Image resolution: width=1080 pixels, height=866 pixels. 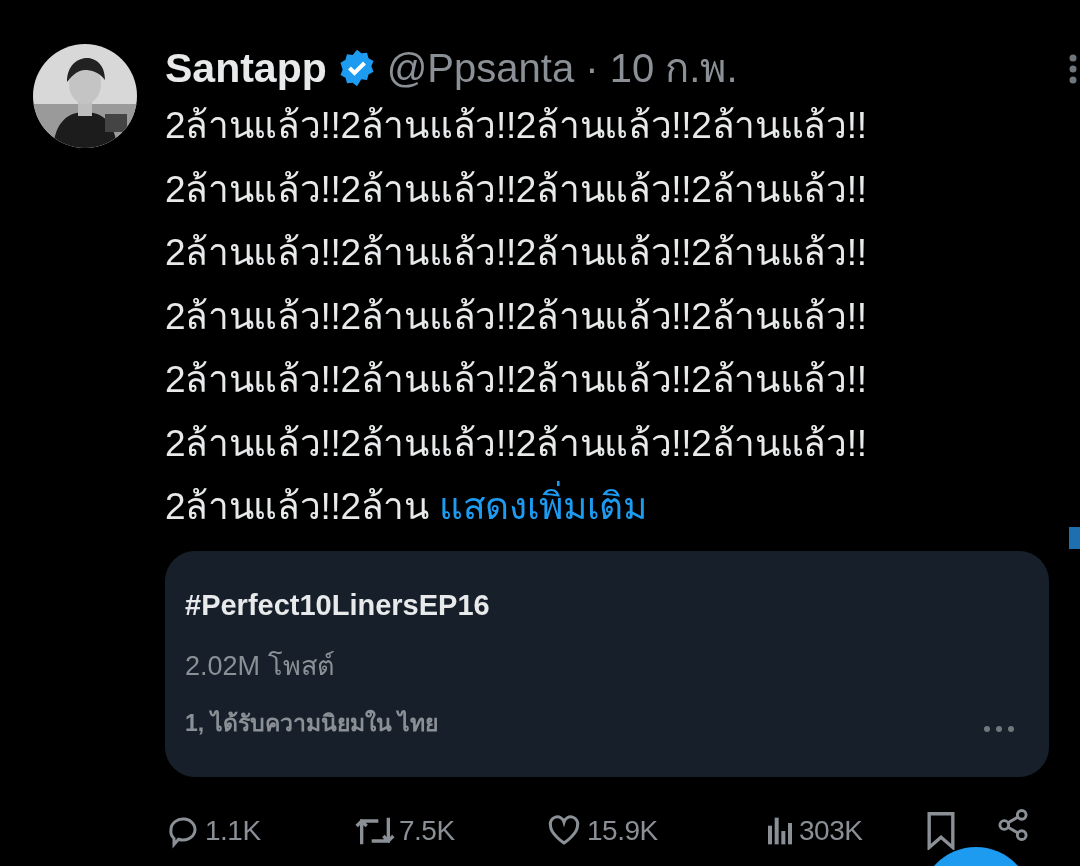 What do you see at coordinates (375, 830) in the screenshot?
I see `repost-icon` at bounding box center [375, 830].